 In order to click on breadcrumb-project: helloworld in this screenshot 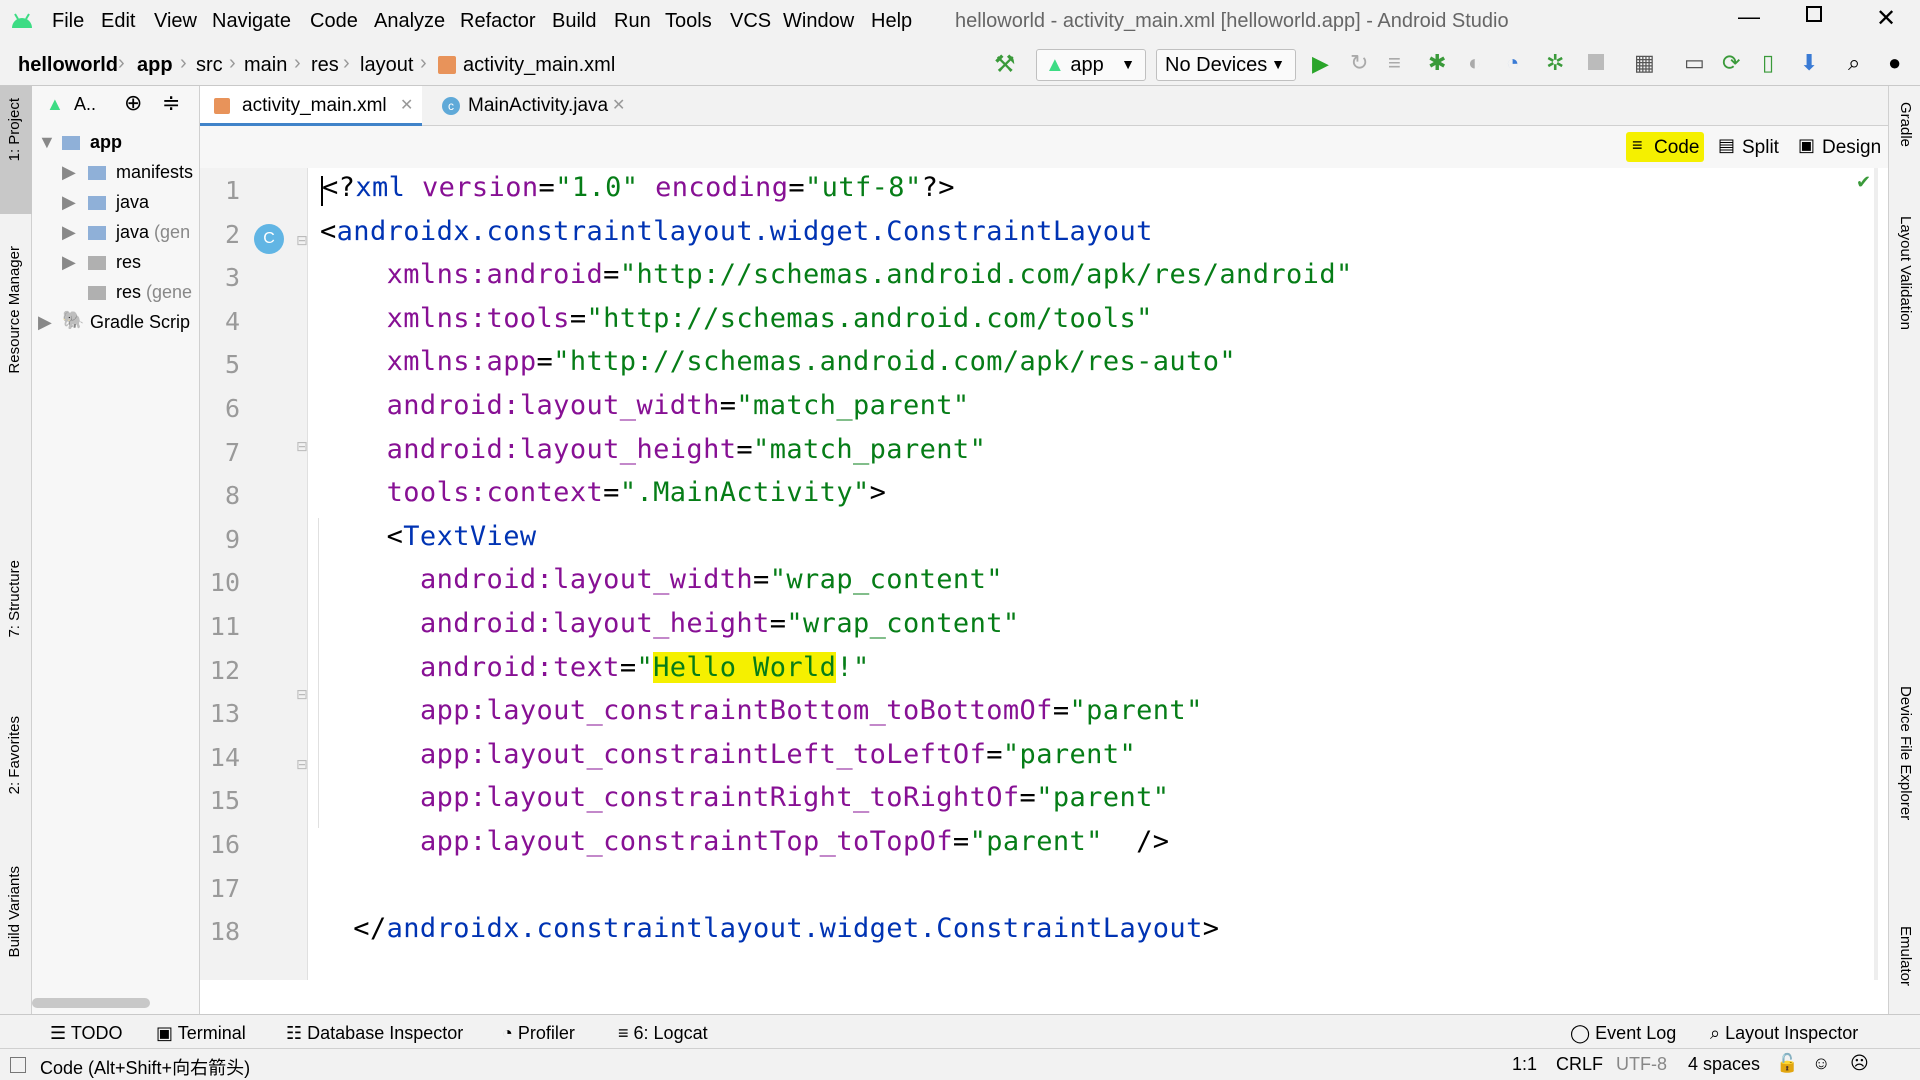, I will do `click(68, 65)`.